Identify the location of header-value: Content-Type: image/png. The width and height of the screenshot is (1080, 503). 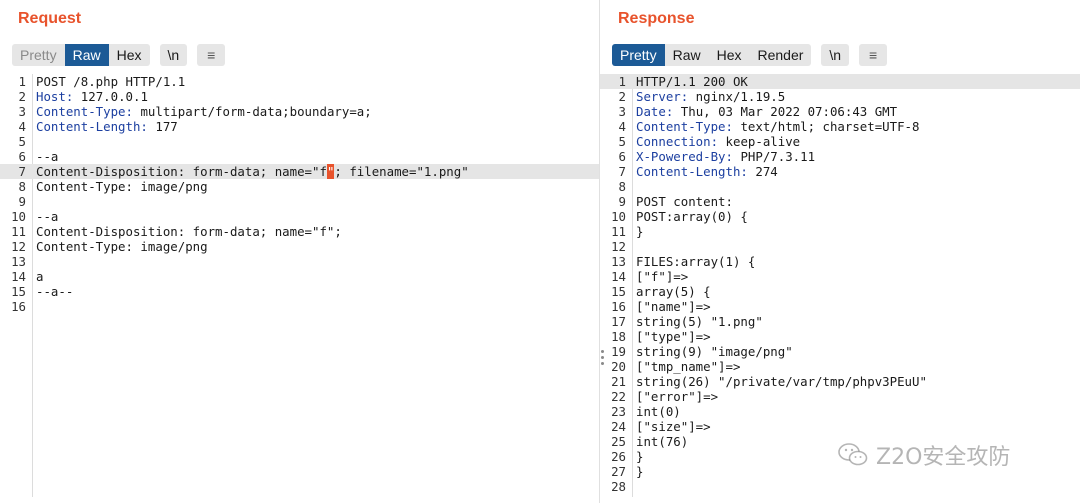
(122, 186).